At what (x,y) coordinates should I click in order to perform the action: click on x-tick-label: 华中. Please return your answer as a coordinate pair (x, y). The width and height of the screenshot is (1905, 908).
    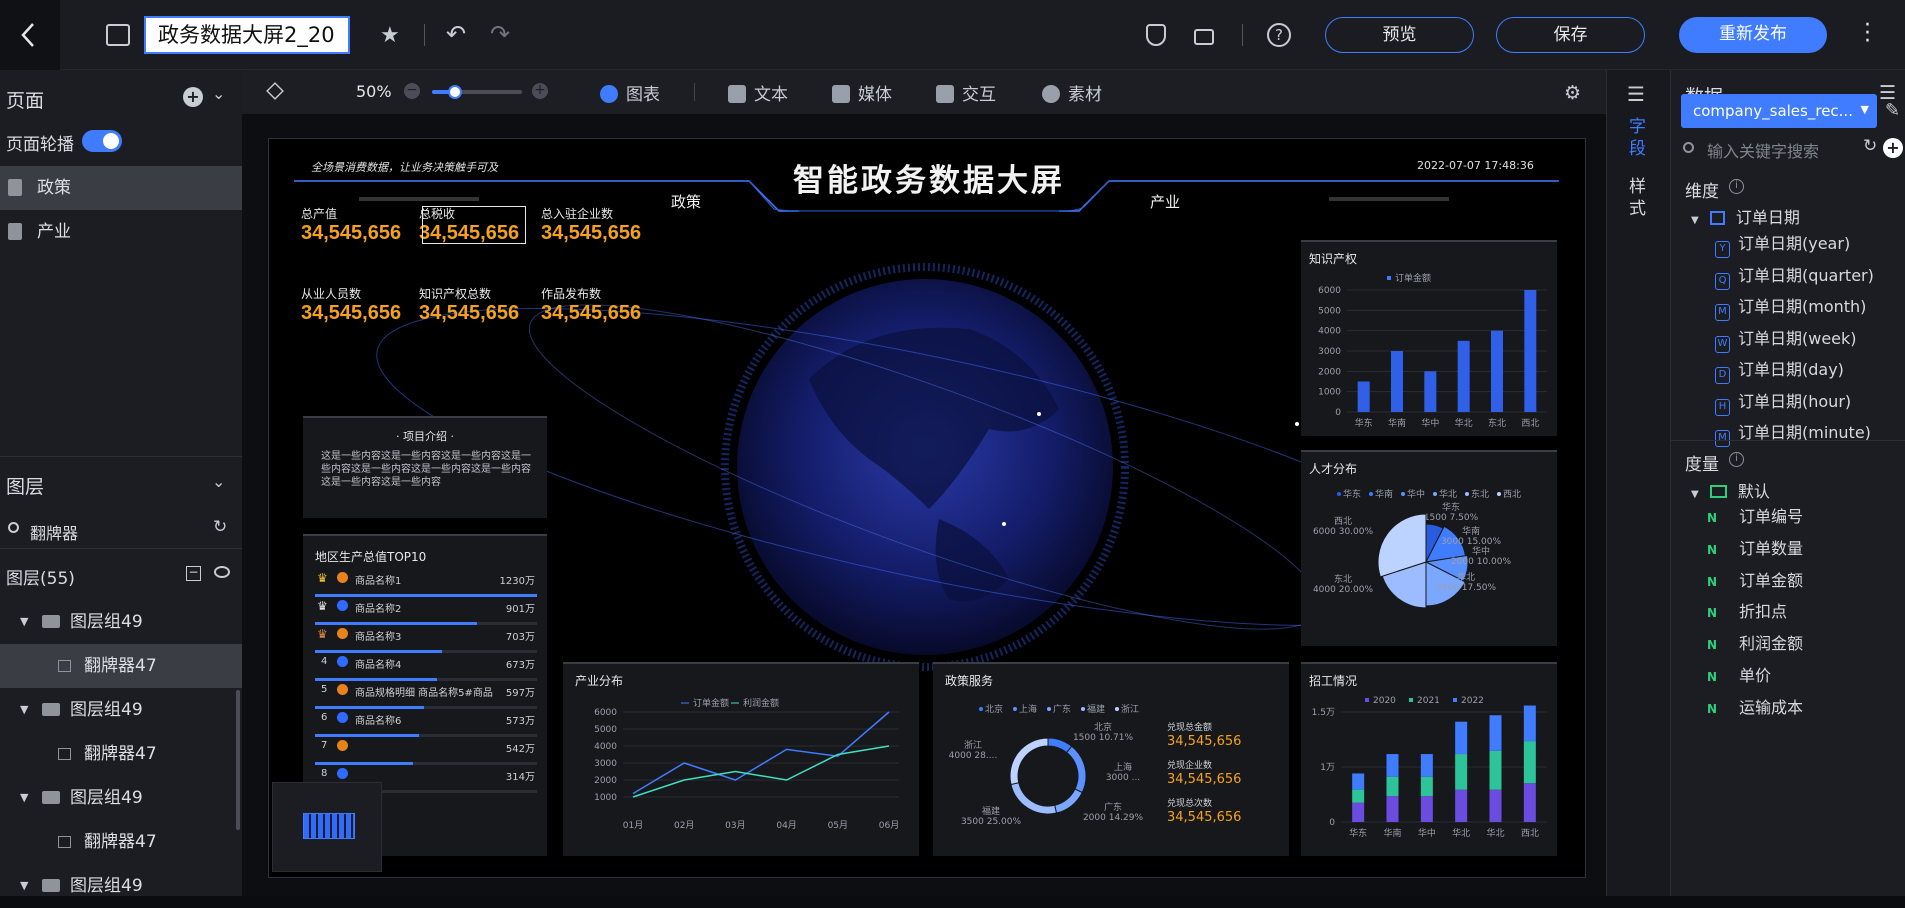
    Looking at the image, I should click on (1427, 833).